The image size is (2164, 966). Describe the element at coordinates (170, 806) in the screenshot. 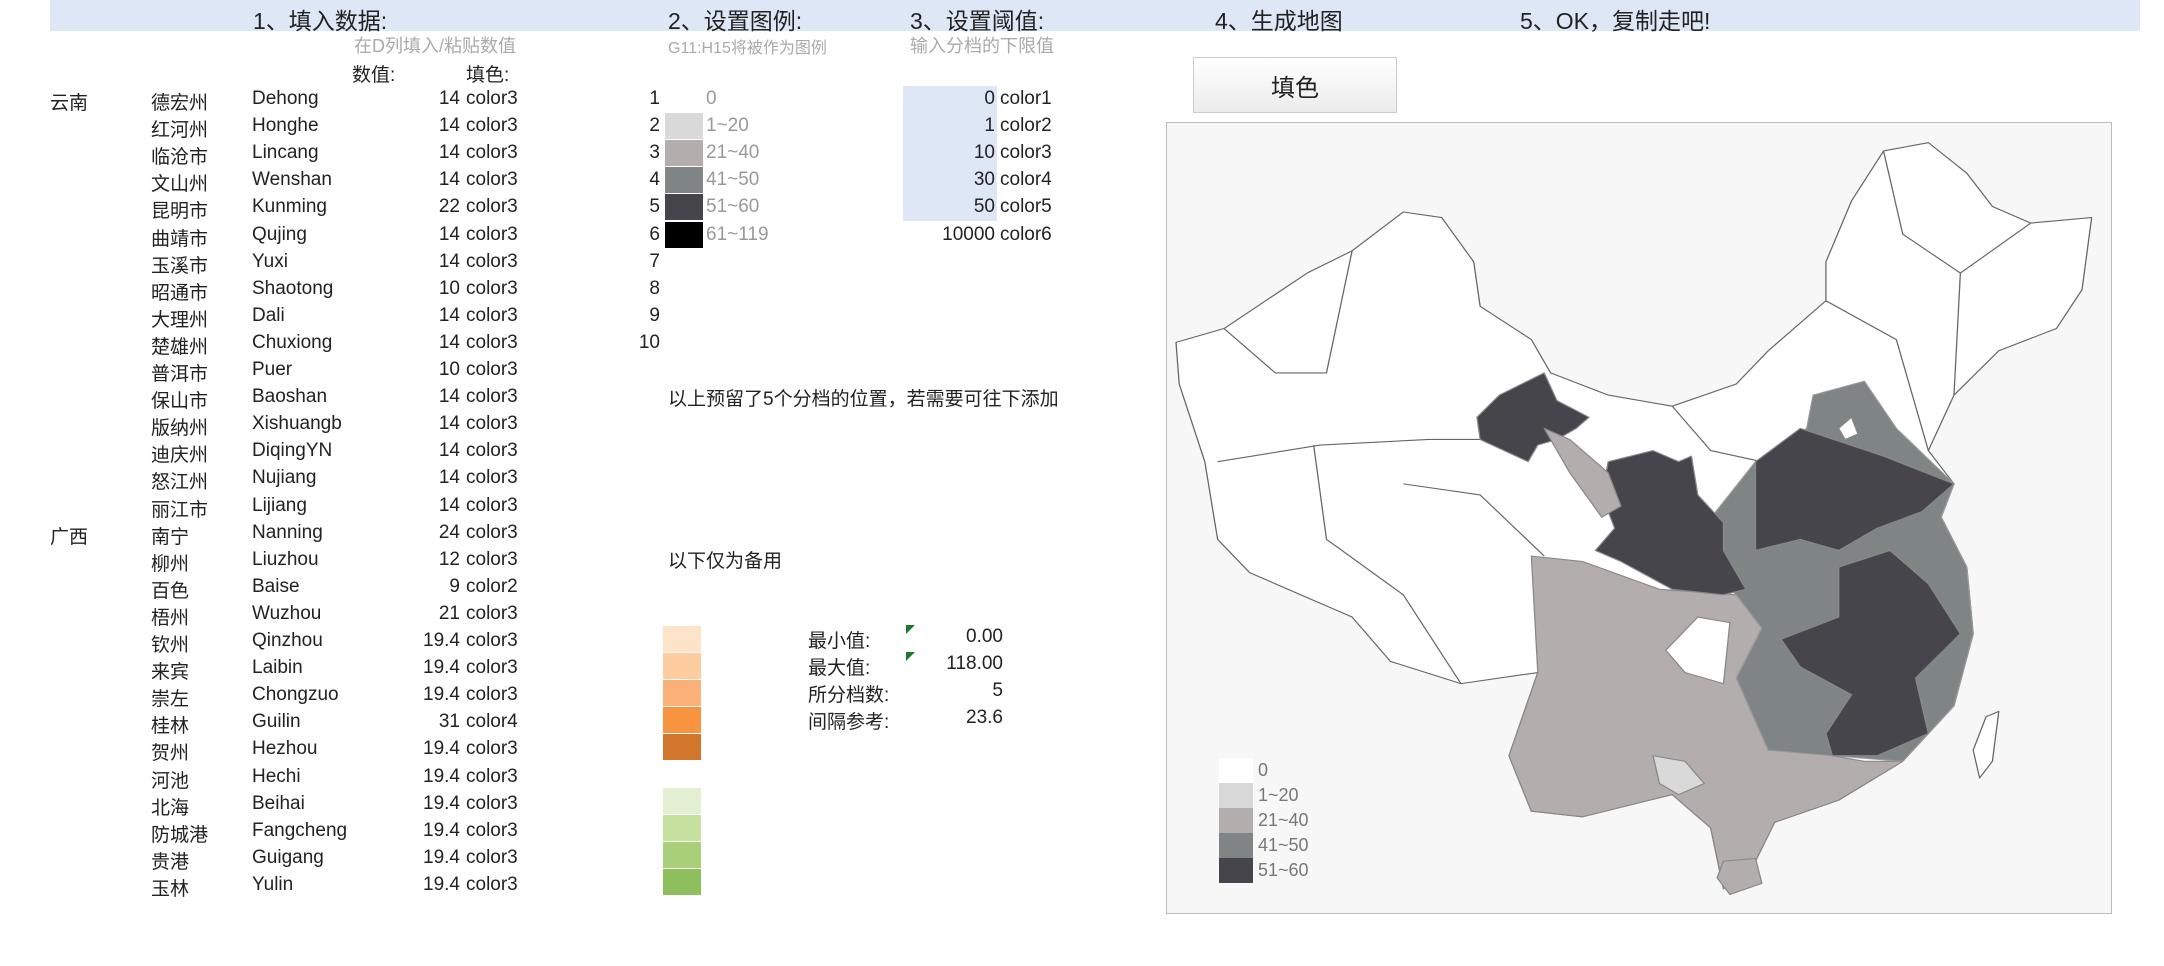

I see `city-cn-cell: 北海` at that location.